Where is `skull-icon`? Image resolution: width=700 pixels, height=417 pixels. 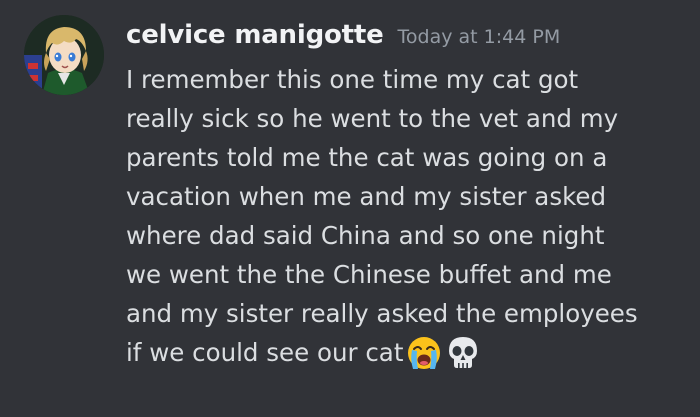
skull-icon is located at coordinates (463, 353).